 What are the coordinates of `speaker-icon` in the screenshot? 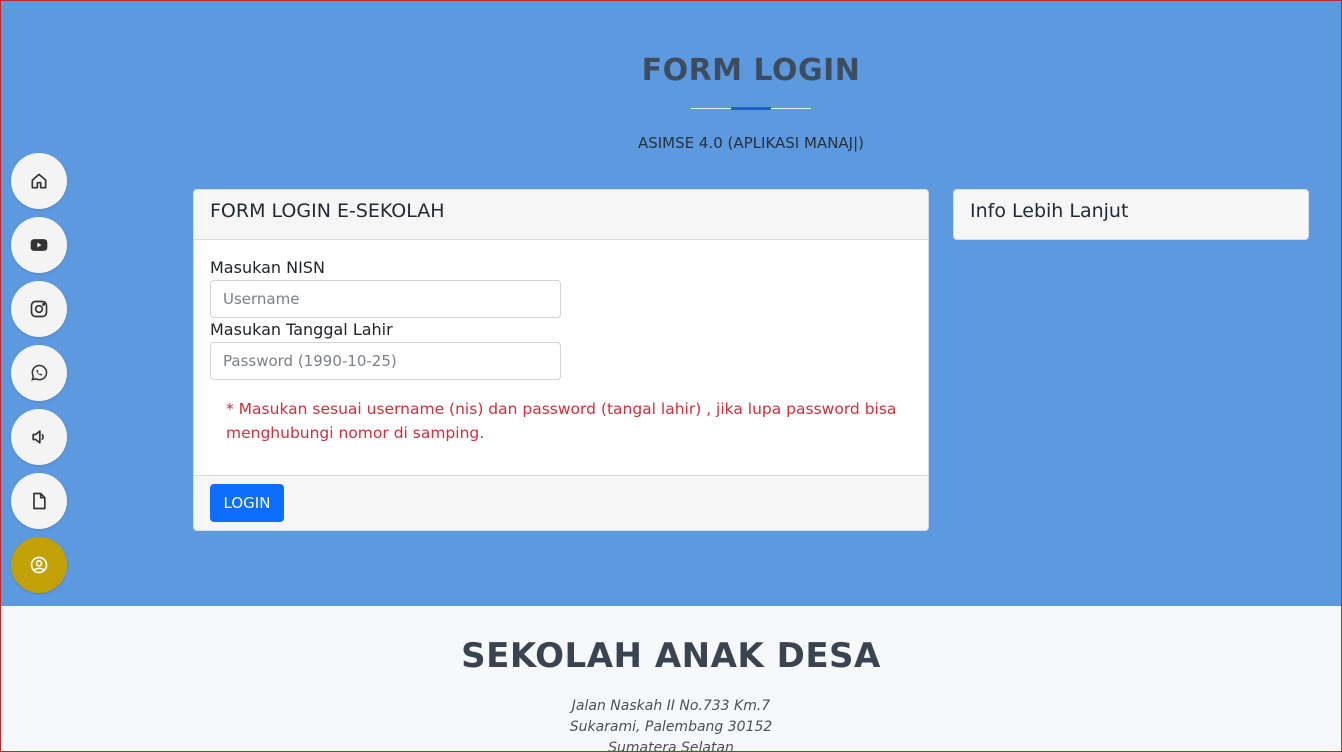 It's located at (38, 437).